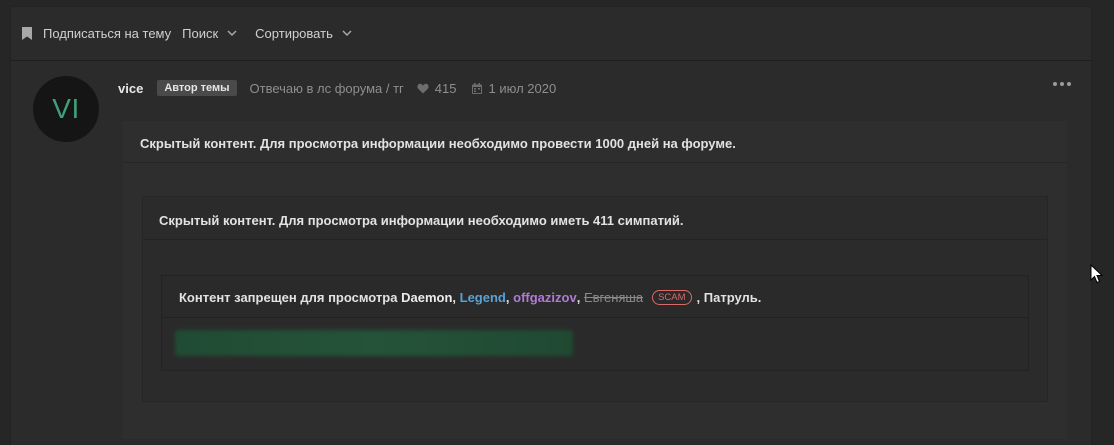  I want to click on bookmark-icon, so click(27, 33).